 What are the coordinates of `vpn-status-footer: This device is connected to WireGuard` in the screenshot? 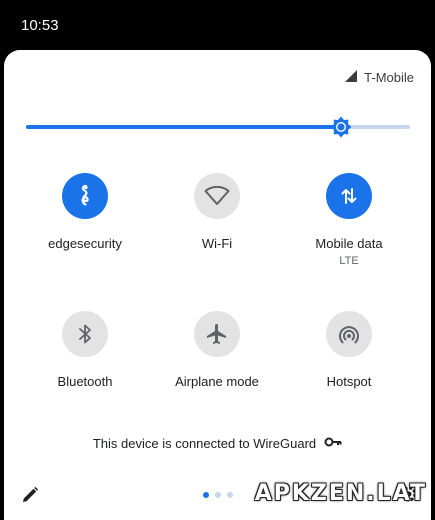 It's located at (217, 443).